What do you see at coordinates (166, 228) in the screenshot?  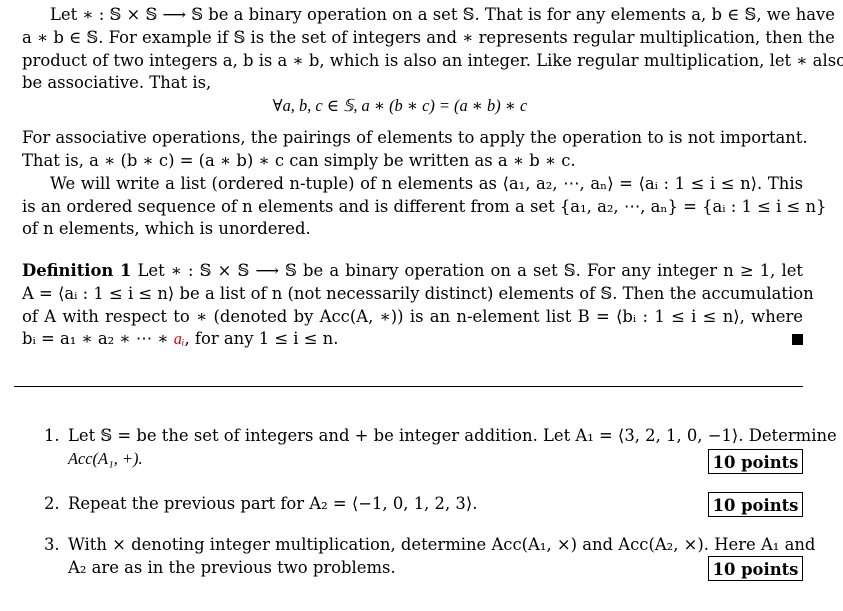 I see `intro-line-9: of n elements, which is unordered.` at bounding box center [166, 228].